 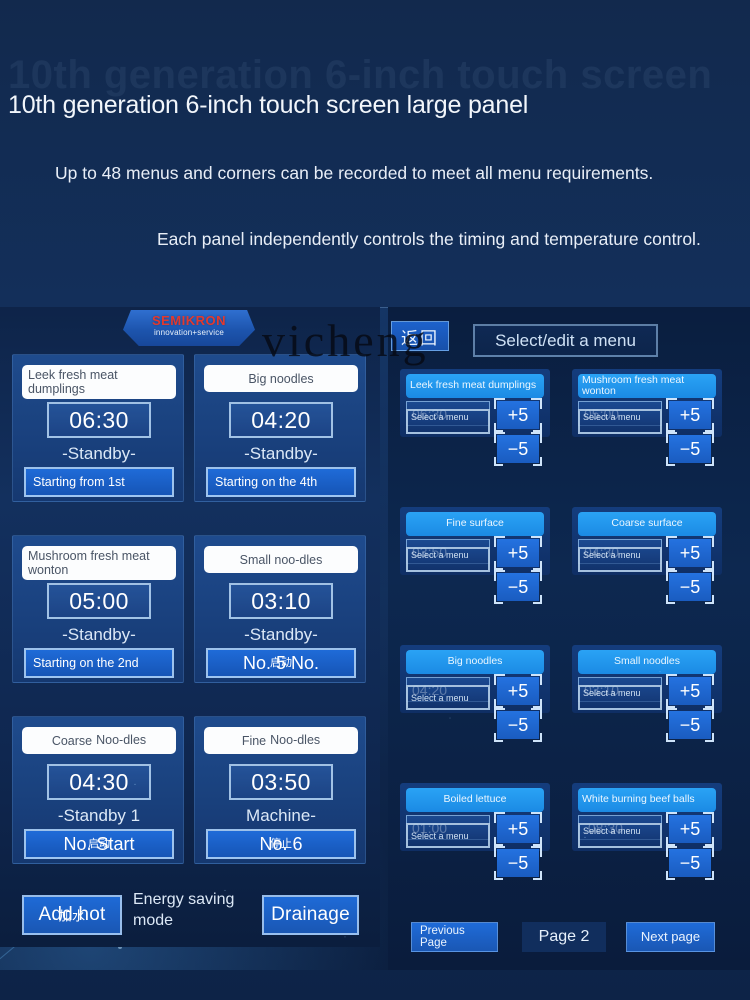 What do you see at coordinates (281, 844) in the screenshot?
I see `station-action-button: No. 6 停止` at bounding box center [281, 844].